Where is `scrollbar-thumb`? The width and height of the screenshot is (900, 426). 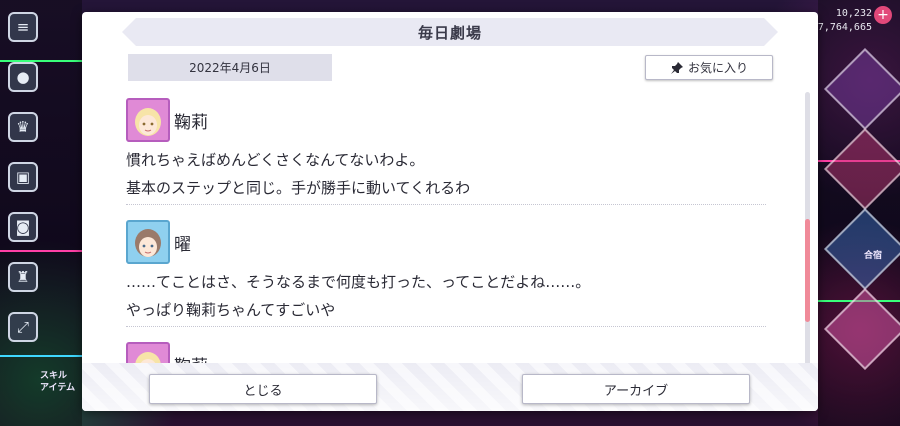
scrollbar-thumb is located at coordinates (807, 270).